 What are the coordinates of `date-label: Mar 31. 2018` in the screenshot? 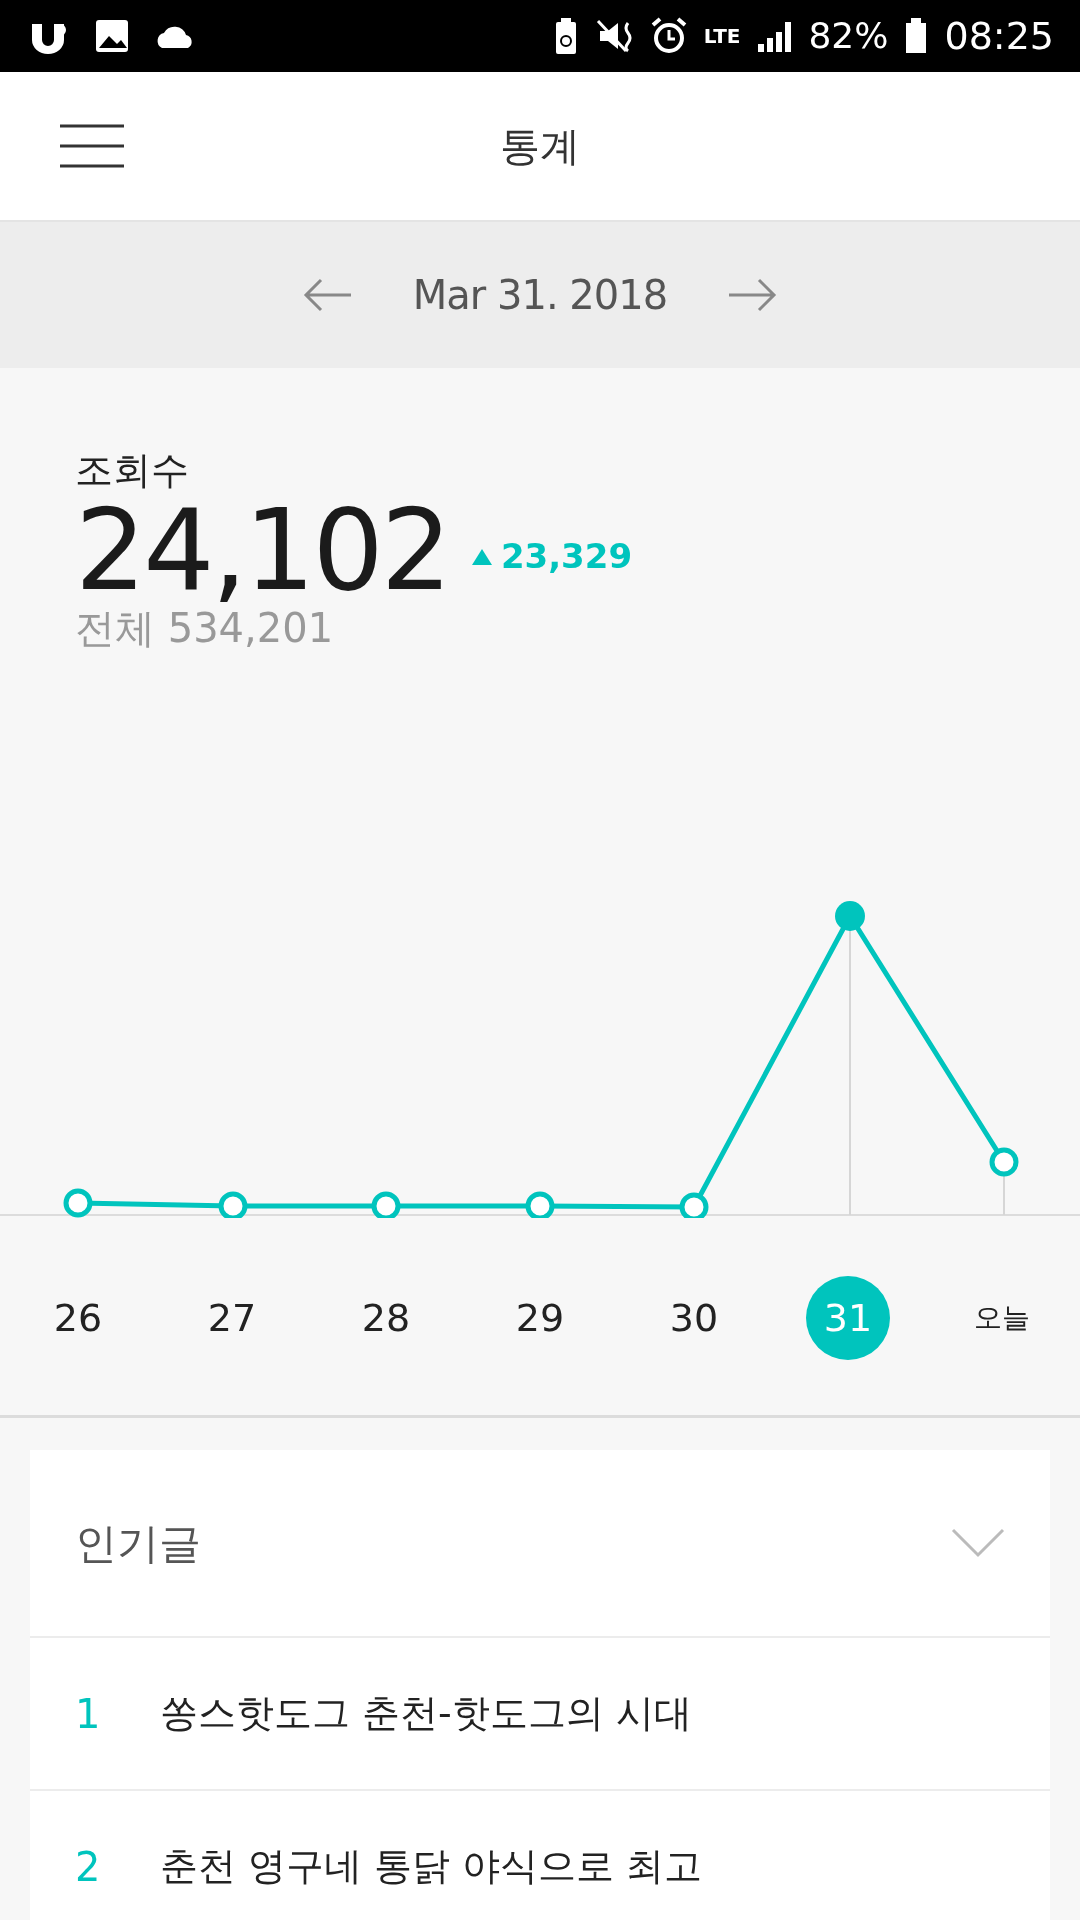 It's located at (540, 295).